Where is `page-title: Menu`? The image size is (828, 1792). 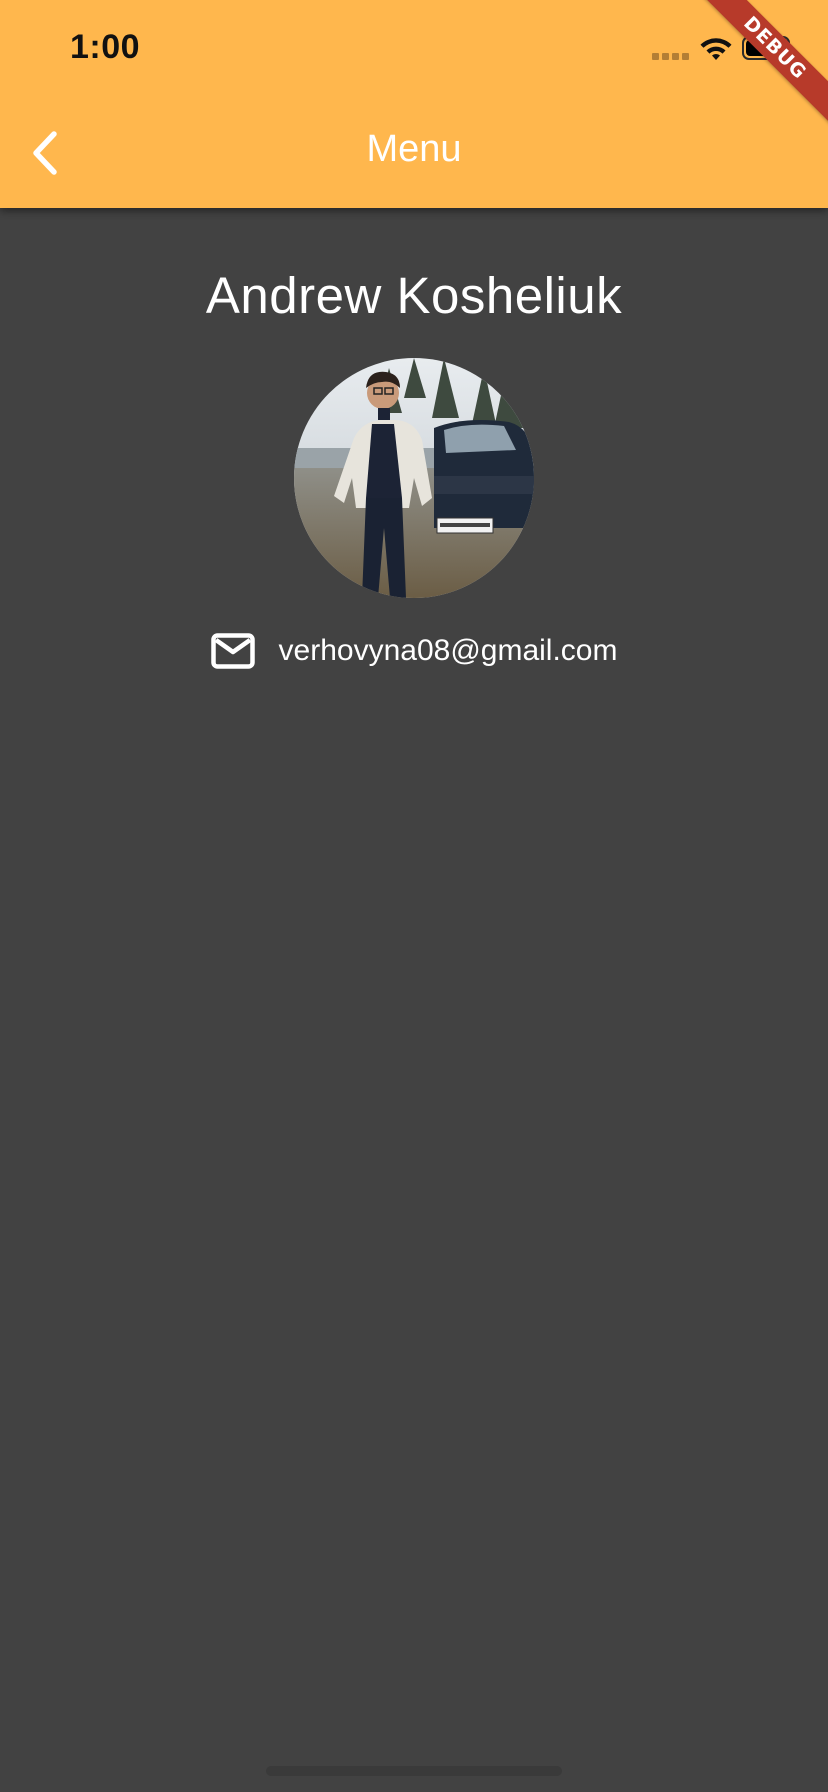 page-title: Menu is located at coordinates (414, 149).